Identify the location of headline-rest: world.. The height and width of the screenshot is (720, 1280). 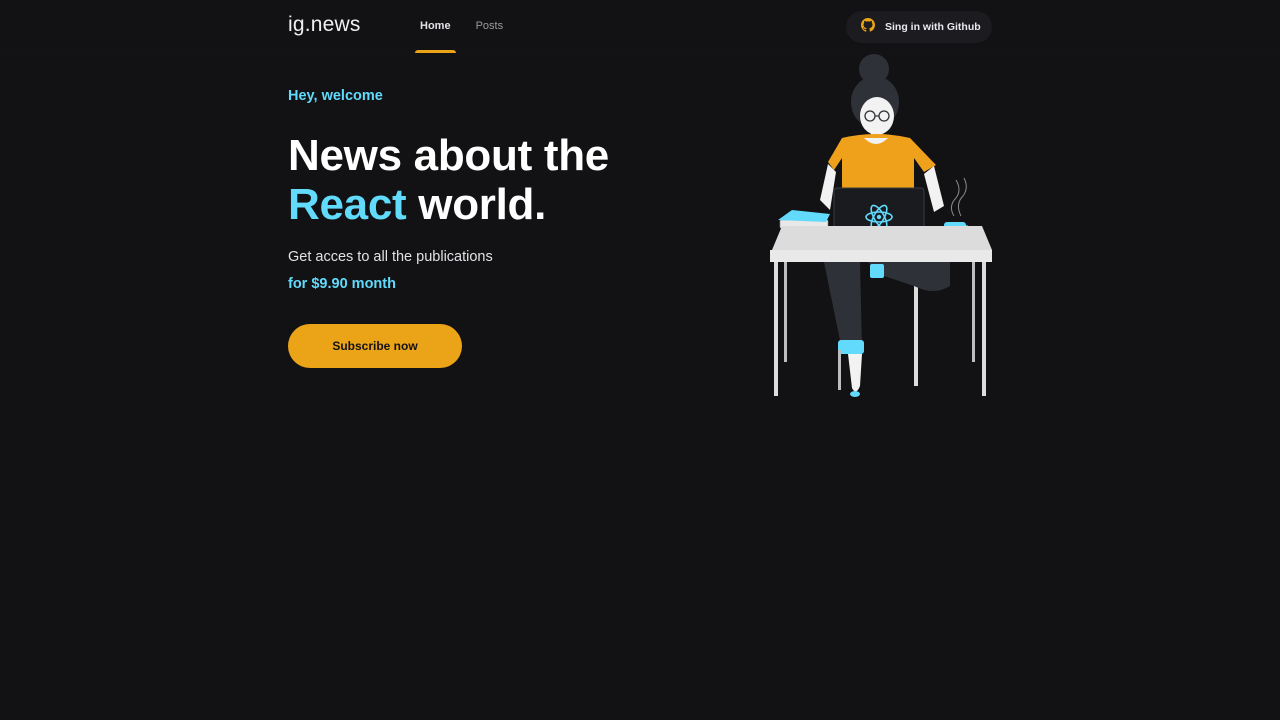
(476, 204).